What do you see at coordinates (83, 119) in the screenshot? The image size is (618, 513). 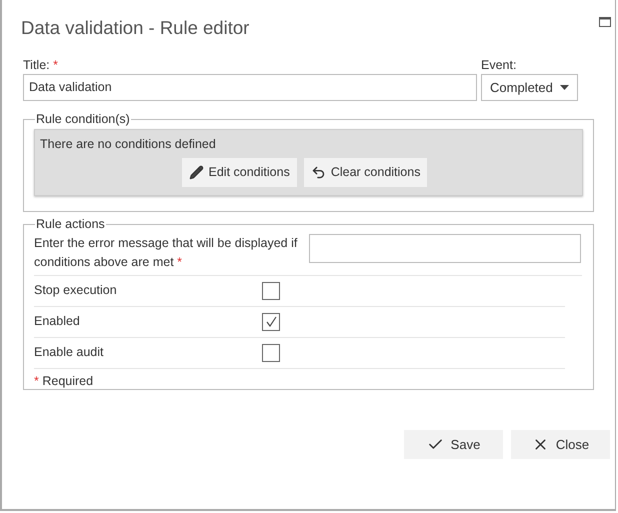 I see `conditions-legend: Rule condition(s)` at bounding box center [83, 119].